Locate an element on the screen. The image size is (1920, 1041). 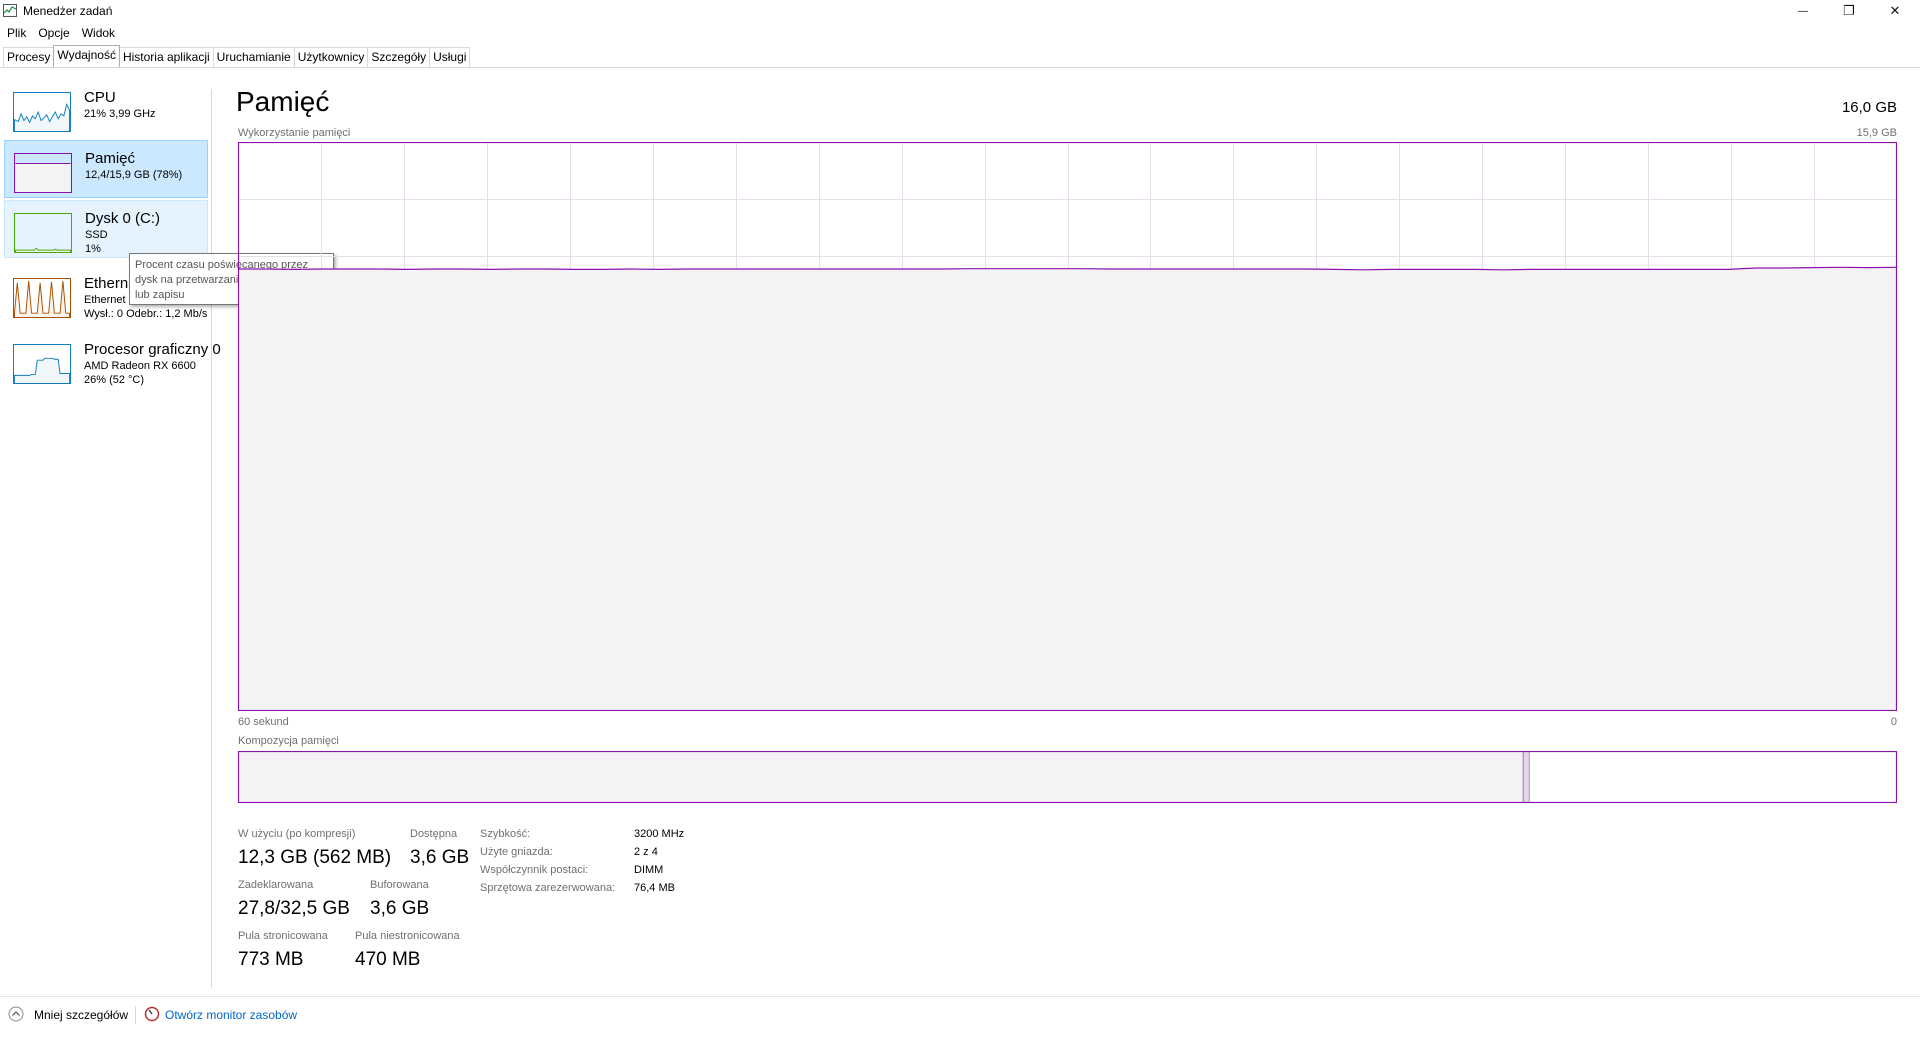
title-bar: Menedżer zadań — ❐ ✕ is located at coordinates (960, 11).